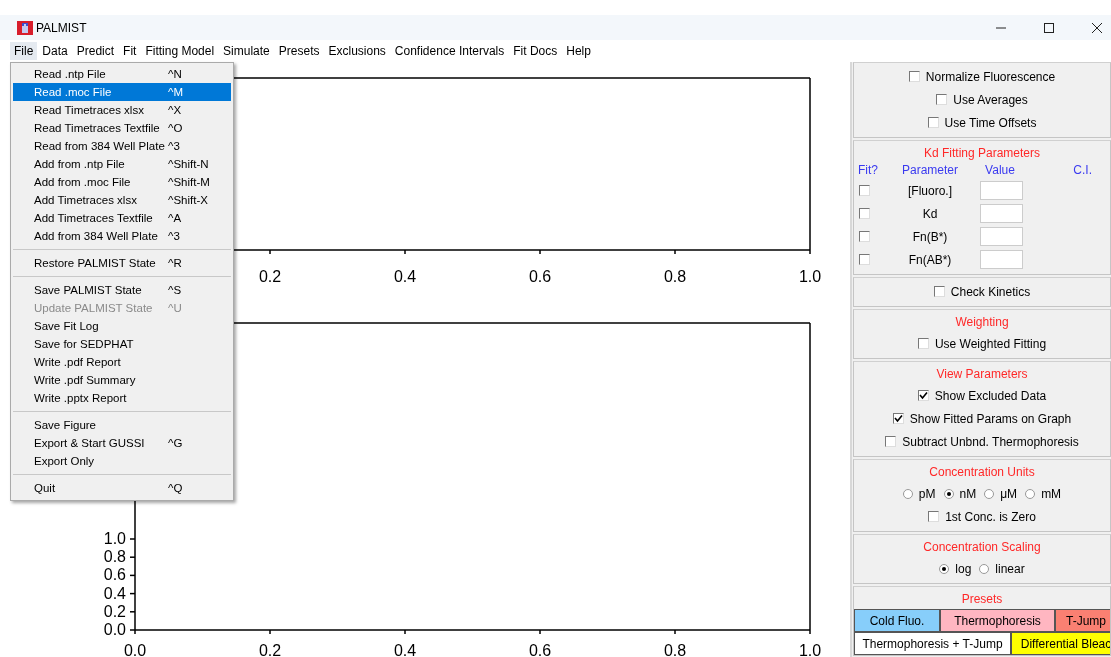 The width and height of the screenshot is (1111, 657). Describe the element at coordinates (122, 92) in the screenshot. I see `menu-item: Read .moc File ^M` at that location.